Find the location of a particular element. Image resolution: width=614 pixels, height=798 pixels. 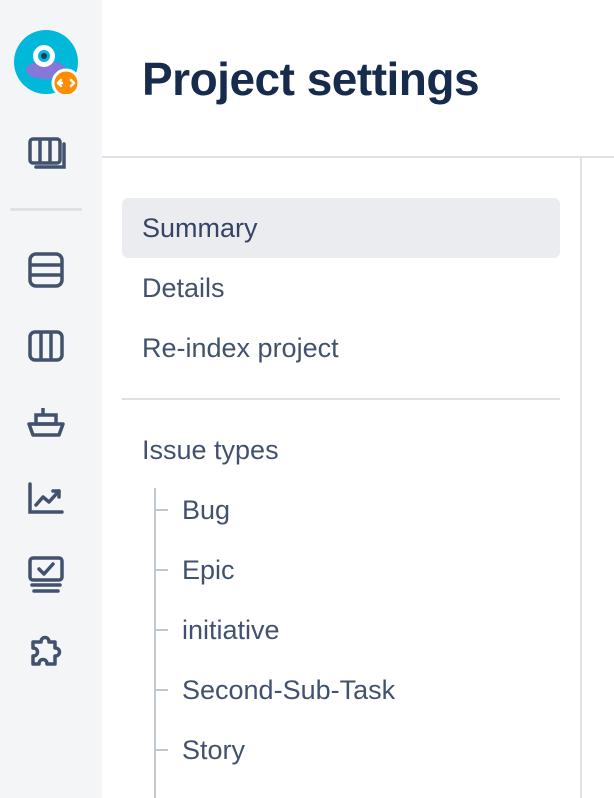

issues-monitor-icon is located at coordinates (46, 574).